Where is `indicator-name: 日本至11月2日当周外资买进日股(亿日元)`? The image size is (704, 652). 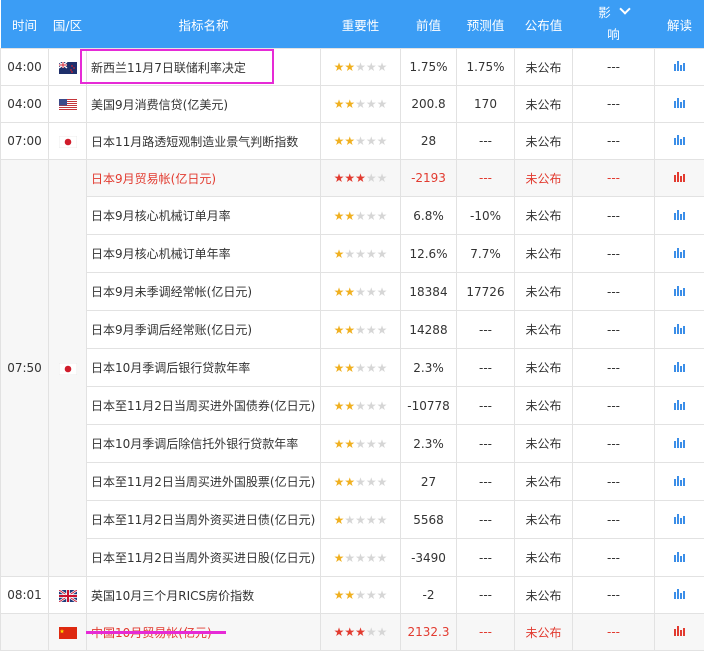
indicator-name: 日本至11月2日当周外资买进日股(亿日元) is located at coordinates (203, 557).